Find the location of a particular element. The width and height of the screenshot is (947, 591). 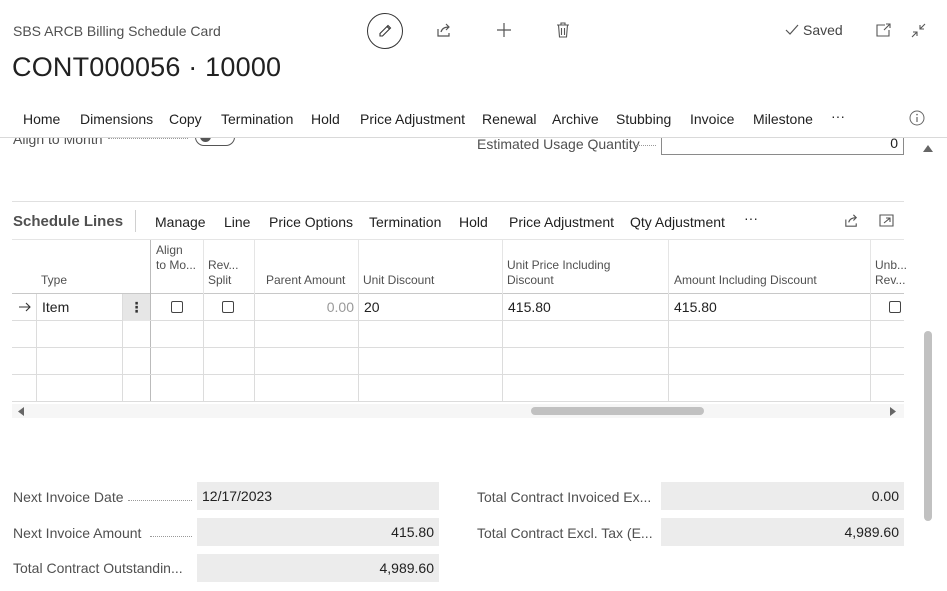

lines-action-termination: Termination is located at coordinates (405, 222).